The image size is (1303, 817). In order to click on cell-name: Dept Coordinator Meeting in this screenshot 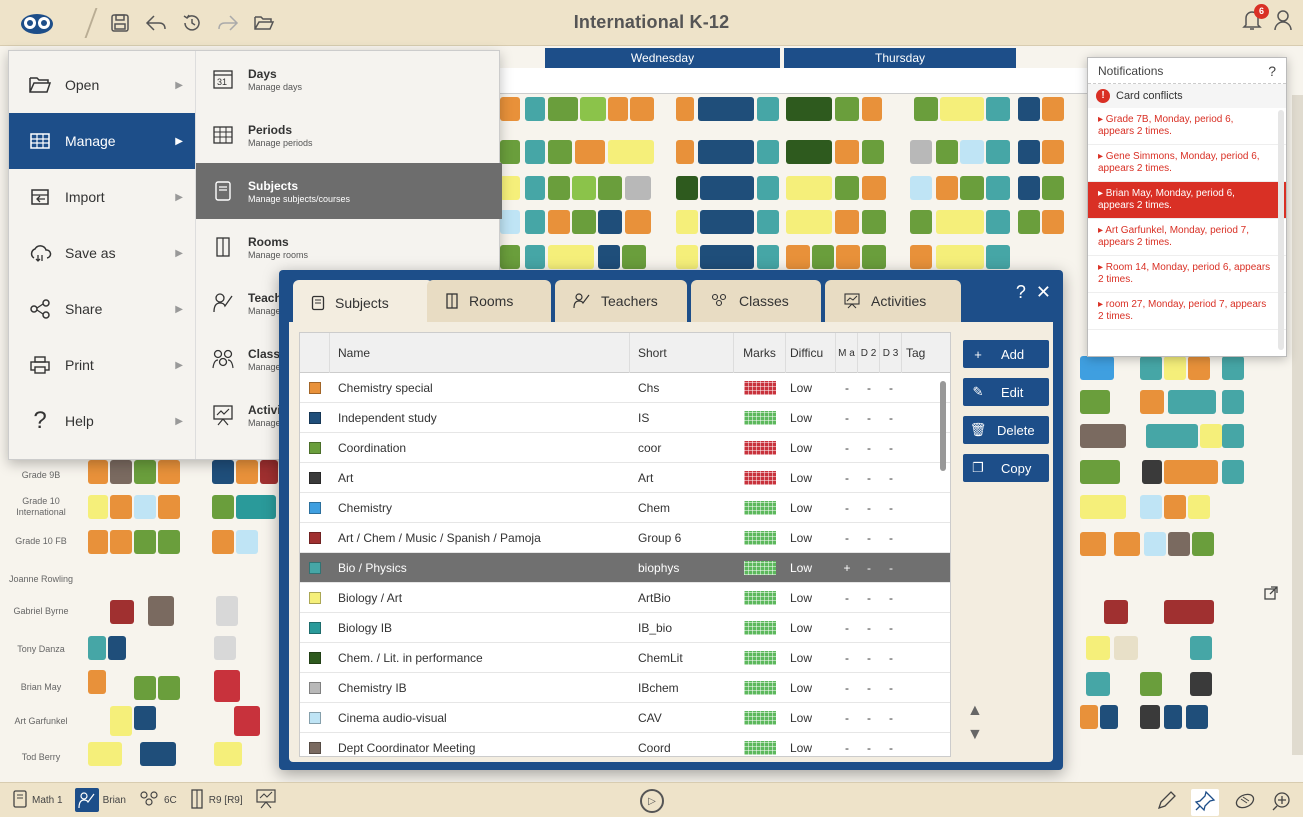, I will do `click(407, 748)`.